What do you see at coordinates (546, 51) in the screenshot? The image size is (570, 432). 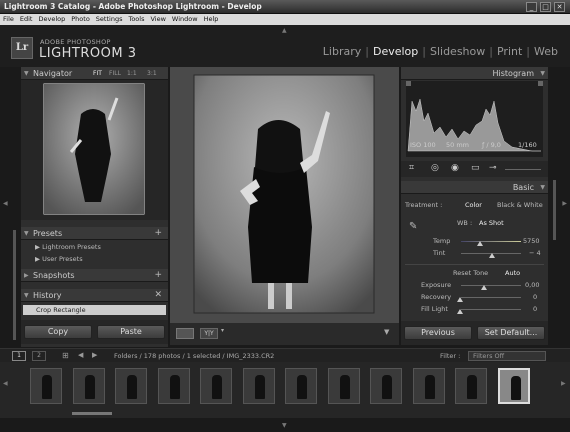 I see `module-web: Web` at bounding box center [546, 51].